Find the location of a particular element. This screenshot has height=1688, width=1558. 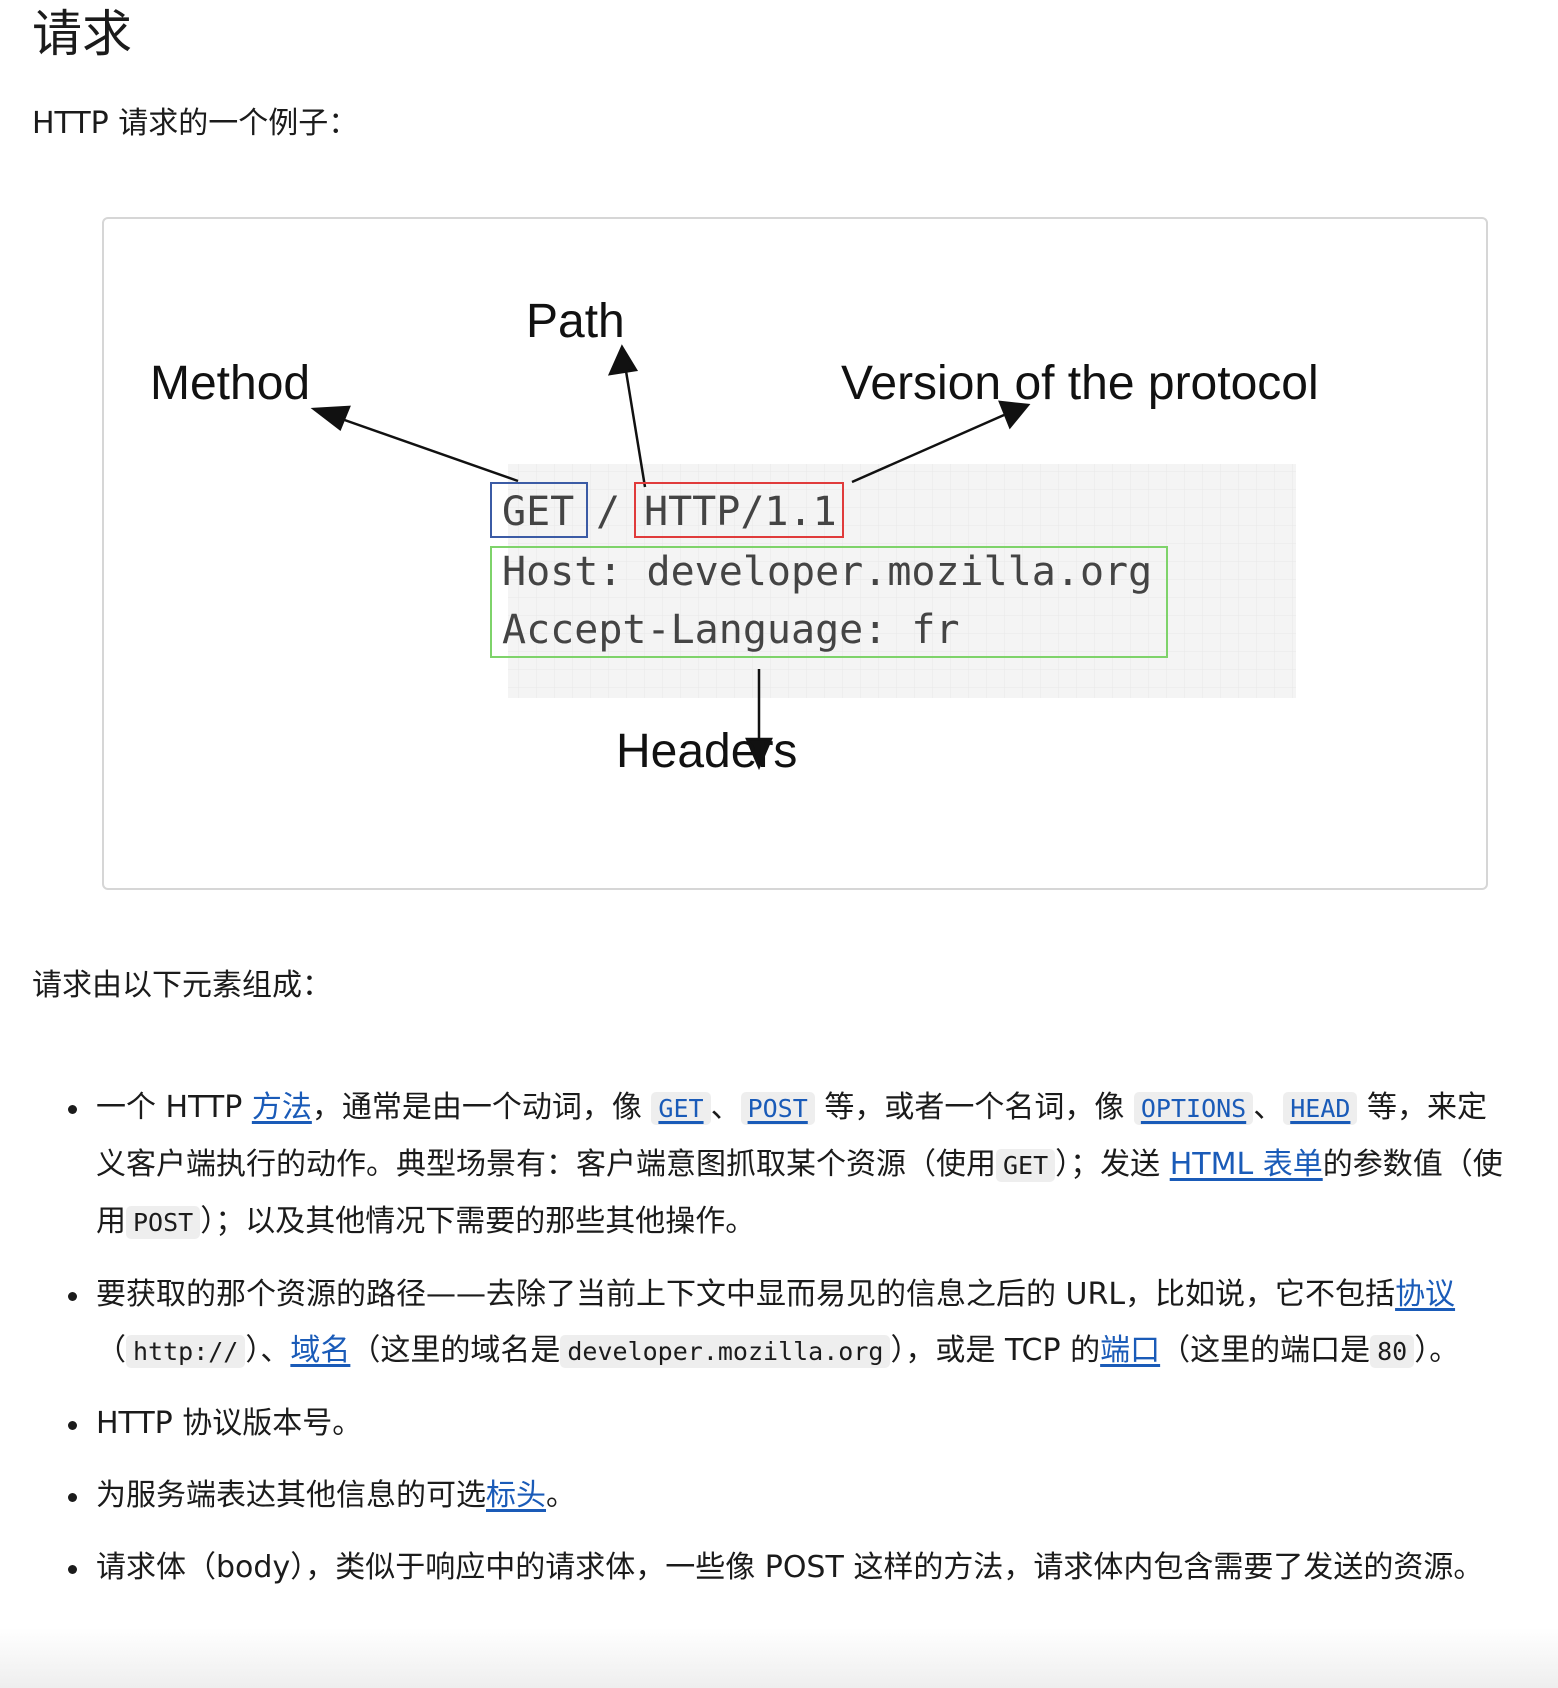

text: 等，或者一个名词，像 is located at coordinates (974, 1107).